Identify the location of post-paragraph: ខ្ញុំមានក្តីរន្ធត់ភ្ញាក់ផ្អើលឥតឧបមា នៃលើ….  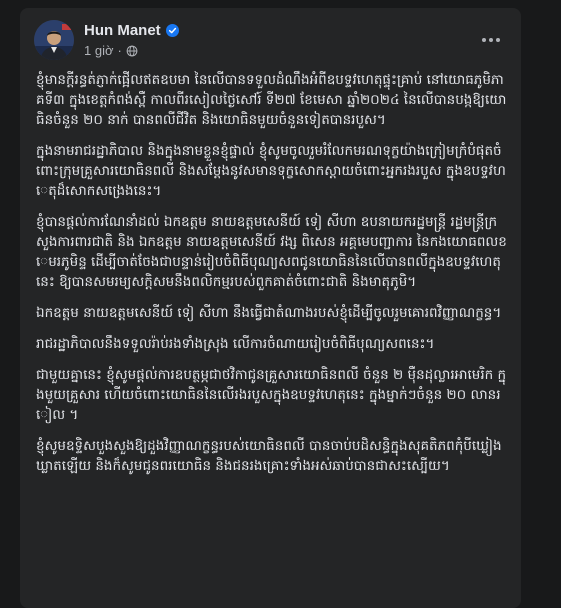
(271, 100).